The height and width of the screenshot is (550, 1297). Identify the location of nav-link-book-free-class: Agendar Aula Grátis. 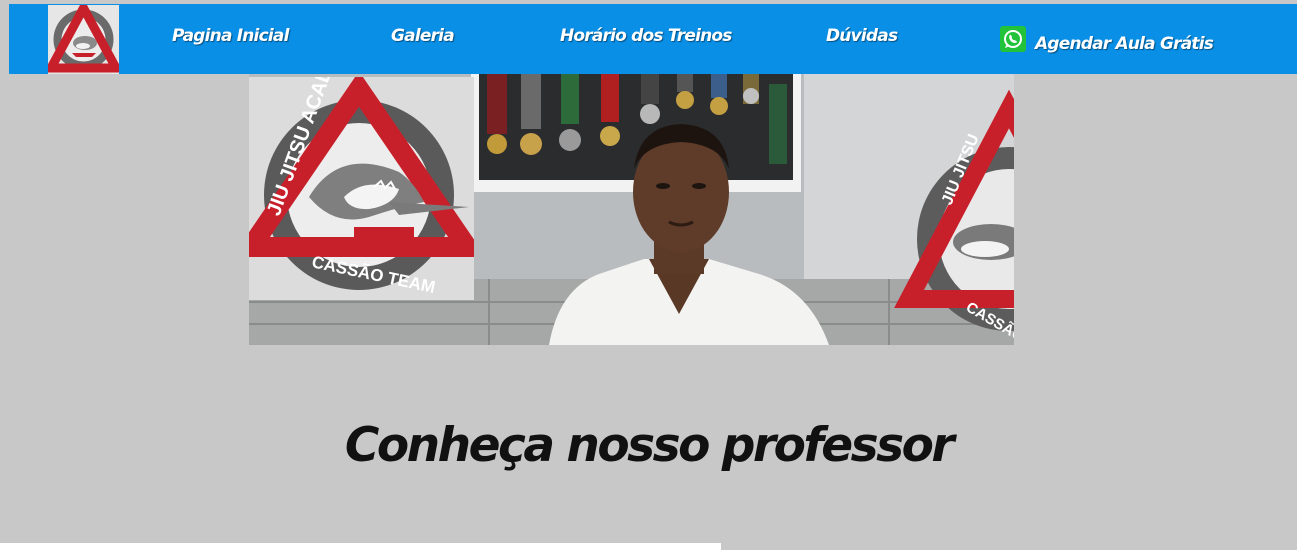
(1124, 44).